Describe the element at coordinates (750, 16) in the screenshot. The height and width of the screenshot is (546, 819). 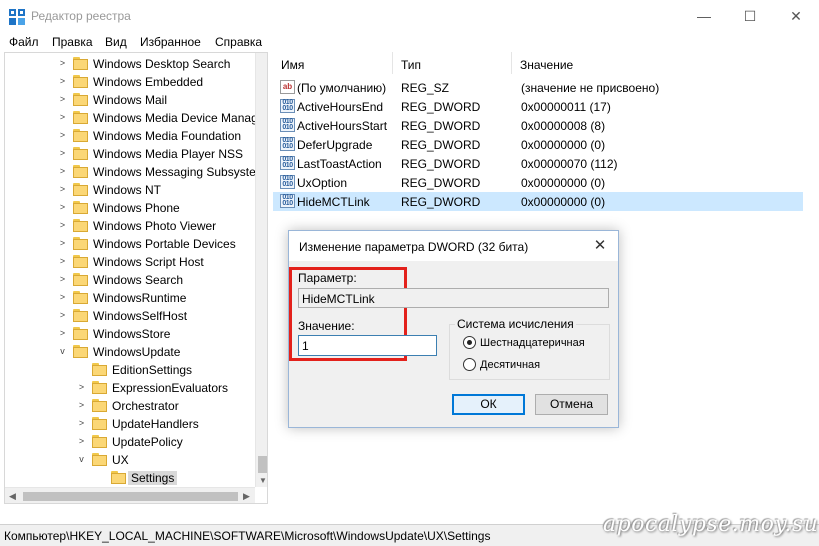
I see `maximize-button: ☐` at that location.